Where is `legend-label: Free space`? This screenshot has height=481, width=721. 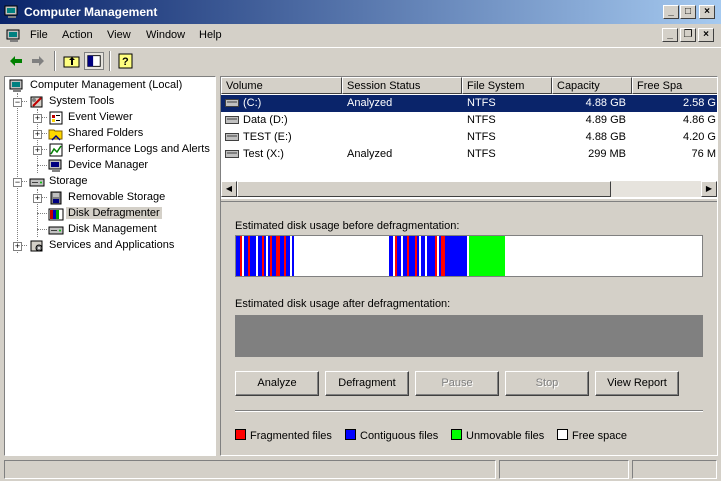 legend-label: Free space is located at coordinates (600, 436).